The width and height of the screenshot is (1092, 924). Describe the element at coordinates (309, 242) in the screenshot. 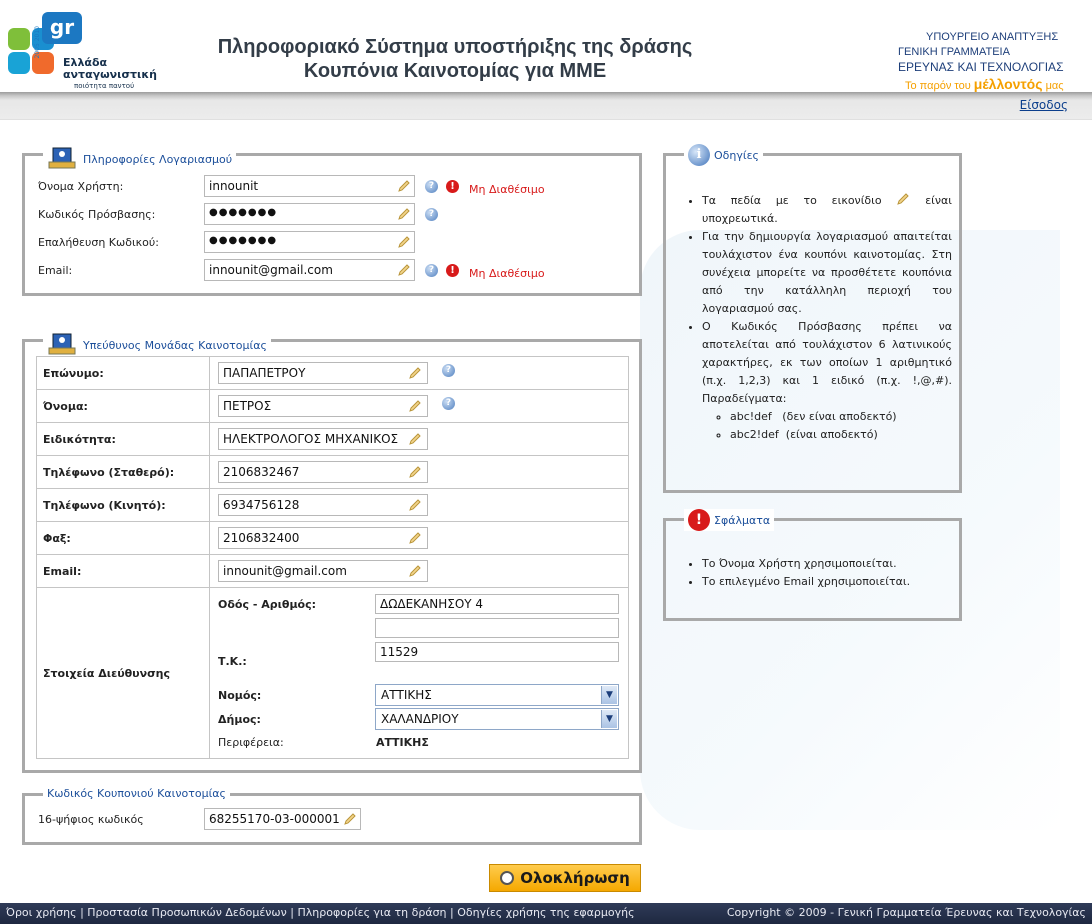

I see `confirm-password-input: ●●●●●●●` at that location.